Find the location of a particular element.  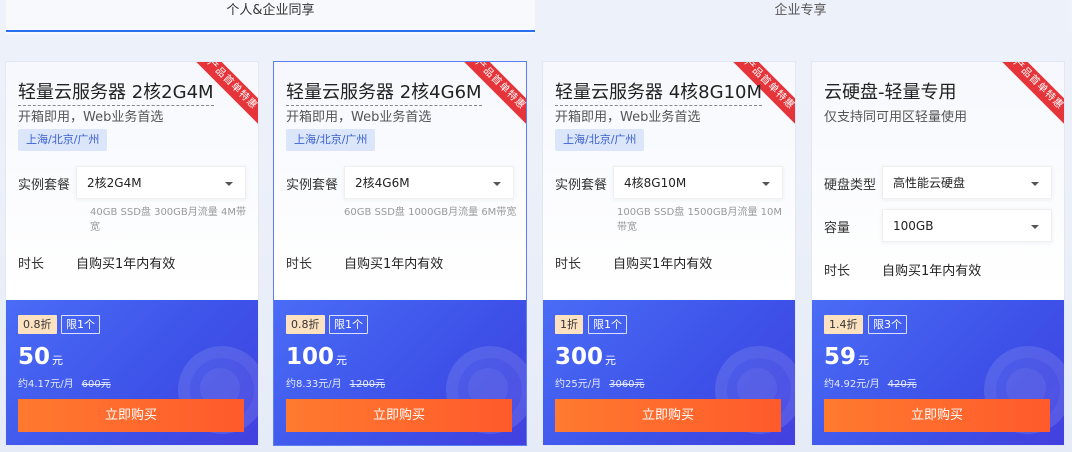

monthly-price: 约4.92元/月 420元 is located at coordinates (870, 382).